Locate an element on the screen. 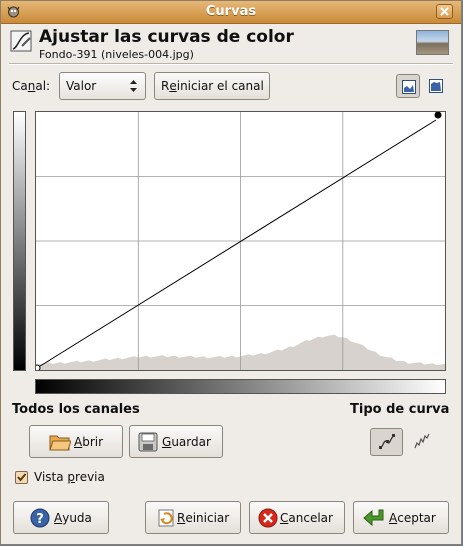 This screenshot has width=463, height=546. checkmark-icon is located at coordinates (22, 477).